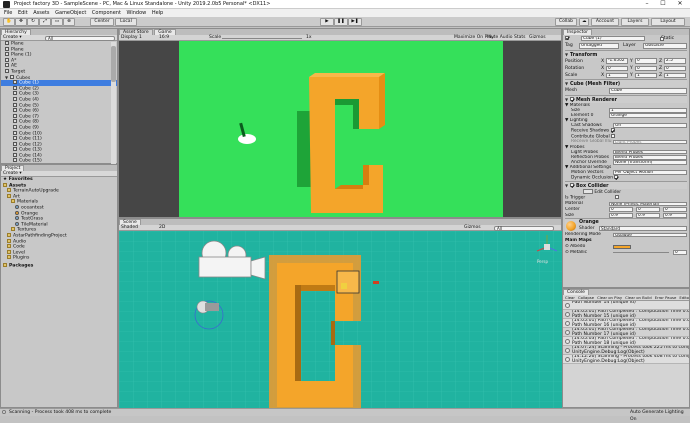 This screenshot has height=423, width=690. What do you see at coordinates (616, 177) in the screenshot?
I see `dynamic-occlusion-checkbox` at bounding box center [616, 177].